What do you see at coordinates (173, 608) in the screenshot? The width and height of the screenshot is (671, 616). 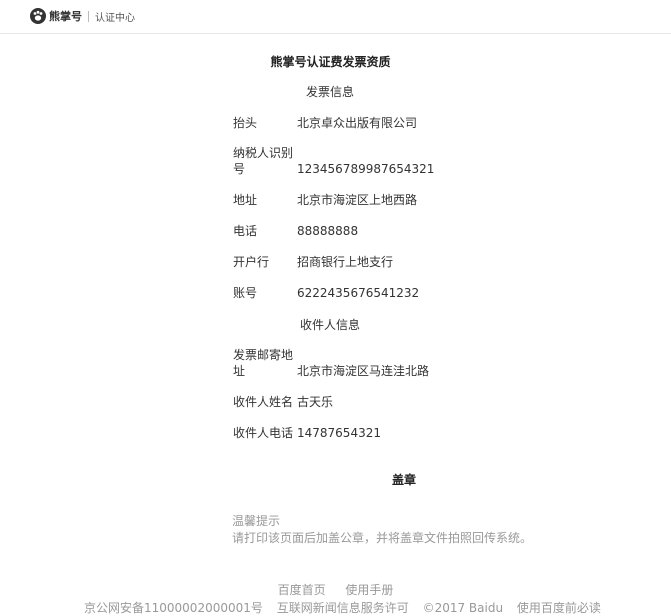 I see `footer-icp: 京公网安备11000002000001号` at bounding box center [173, 608].